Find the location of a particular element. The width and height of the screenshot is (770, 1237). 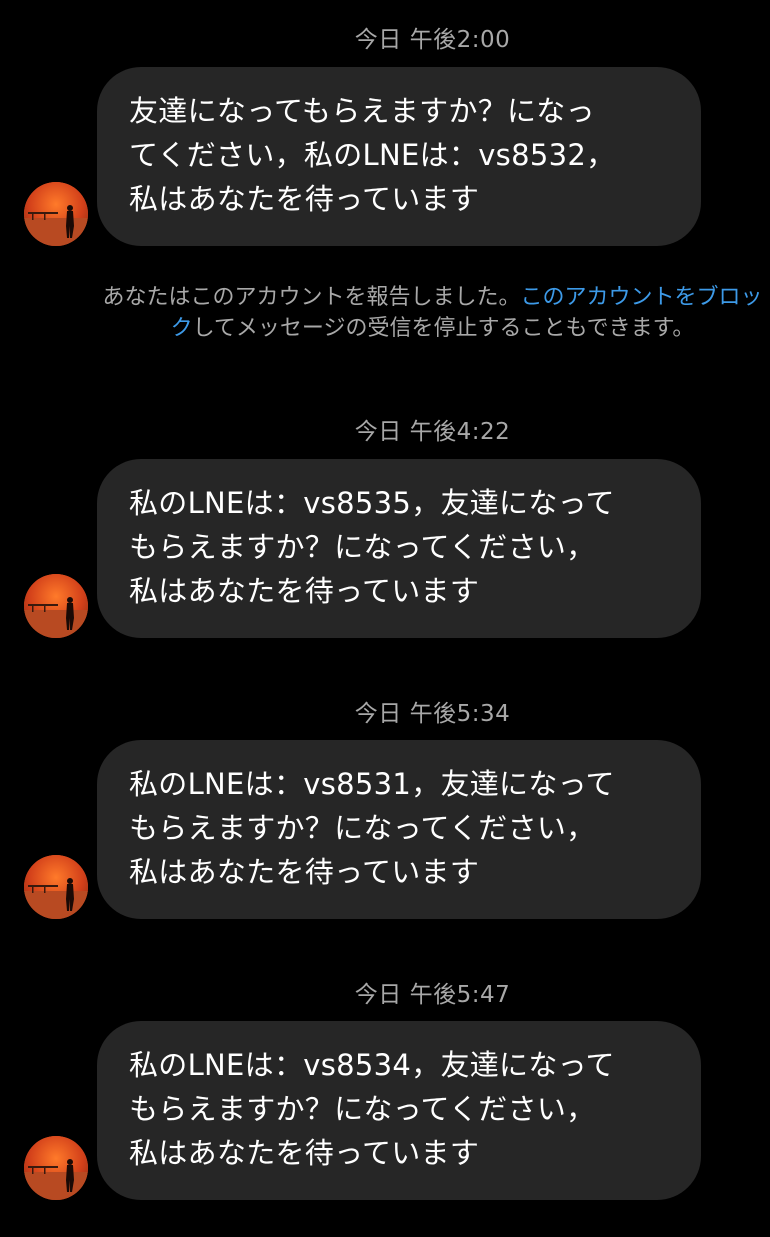

message-timestamp: 今日 午後4:22 is located at coordinates (432, 432).